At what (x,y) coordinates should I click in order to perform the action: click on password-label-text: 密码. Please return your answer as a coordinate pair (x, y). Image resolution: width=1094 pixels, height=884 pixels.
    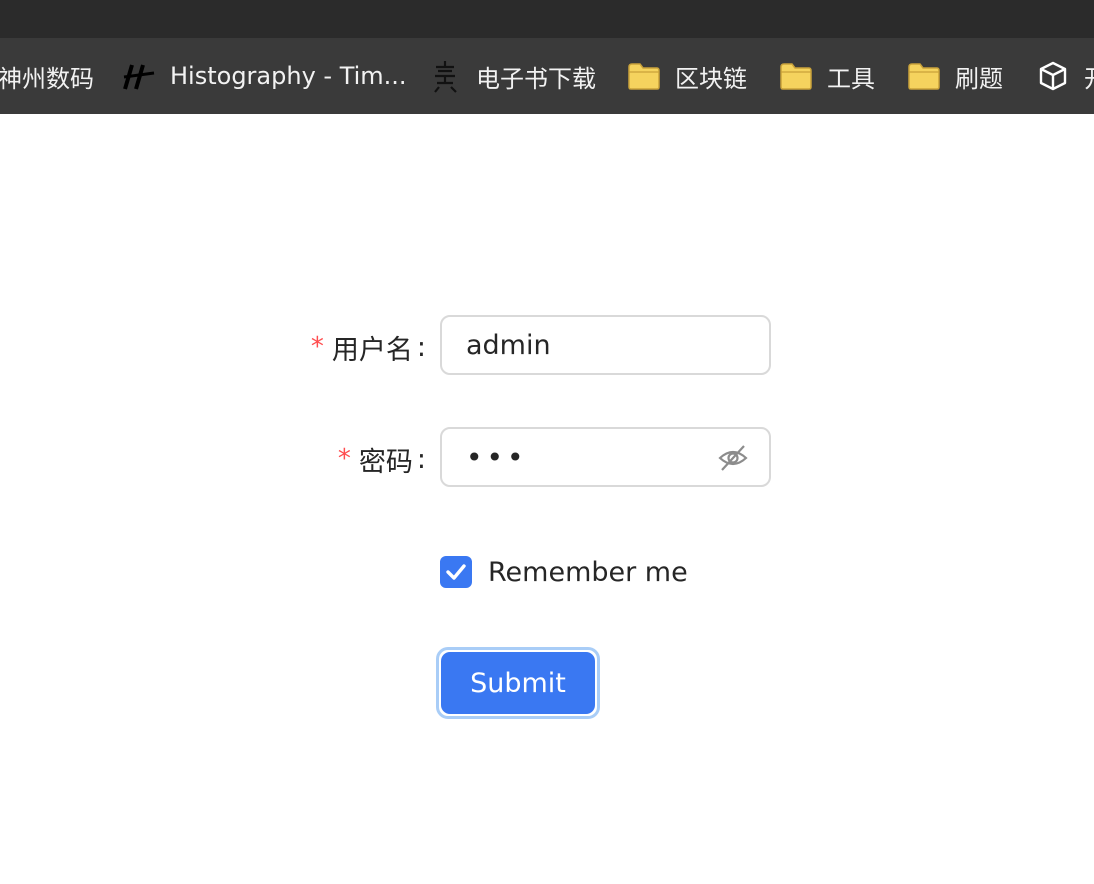
    Looking at the image, I should click on (385, 462).